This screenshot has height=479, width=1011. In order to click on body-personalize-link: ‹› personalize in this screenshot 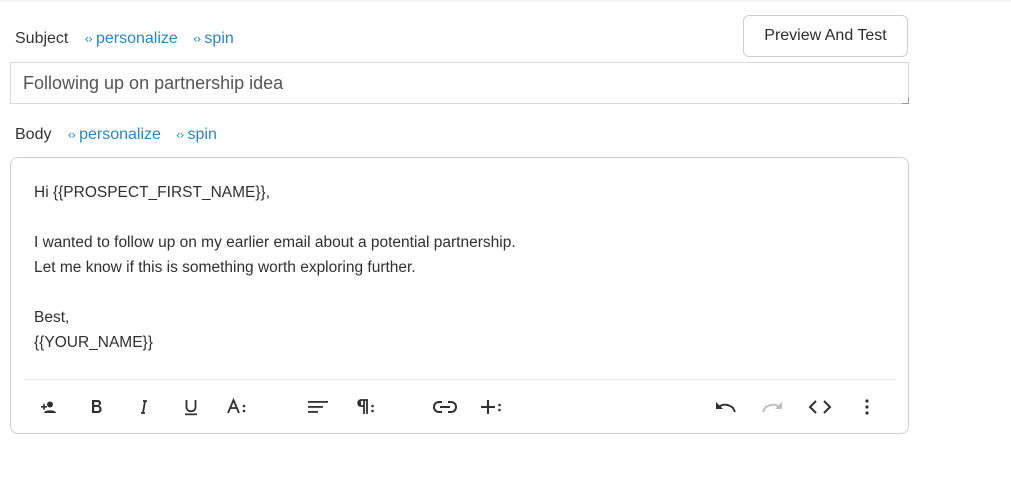, I will do `click(113, 135)`.